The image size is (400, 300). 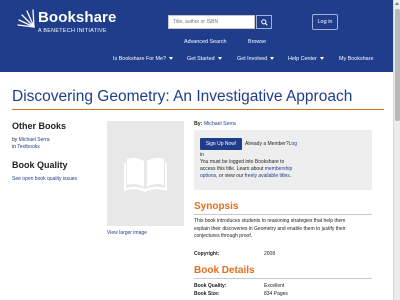 I want to click on member-prompt: Already a Member?Log, so click(x=271, y=144).